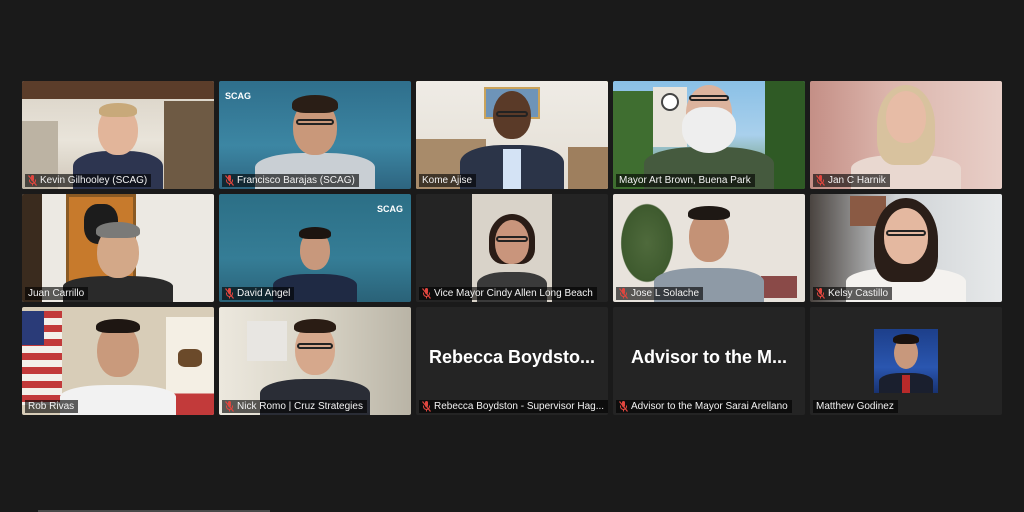  I want to click on profile-photo, so click(906, 361).